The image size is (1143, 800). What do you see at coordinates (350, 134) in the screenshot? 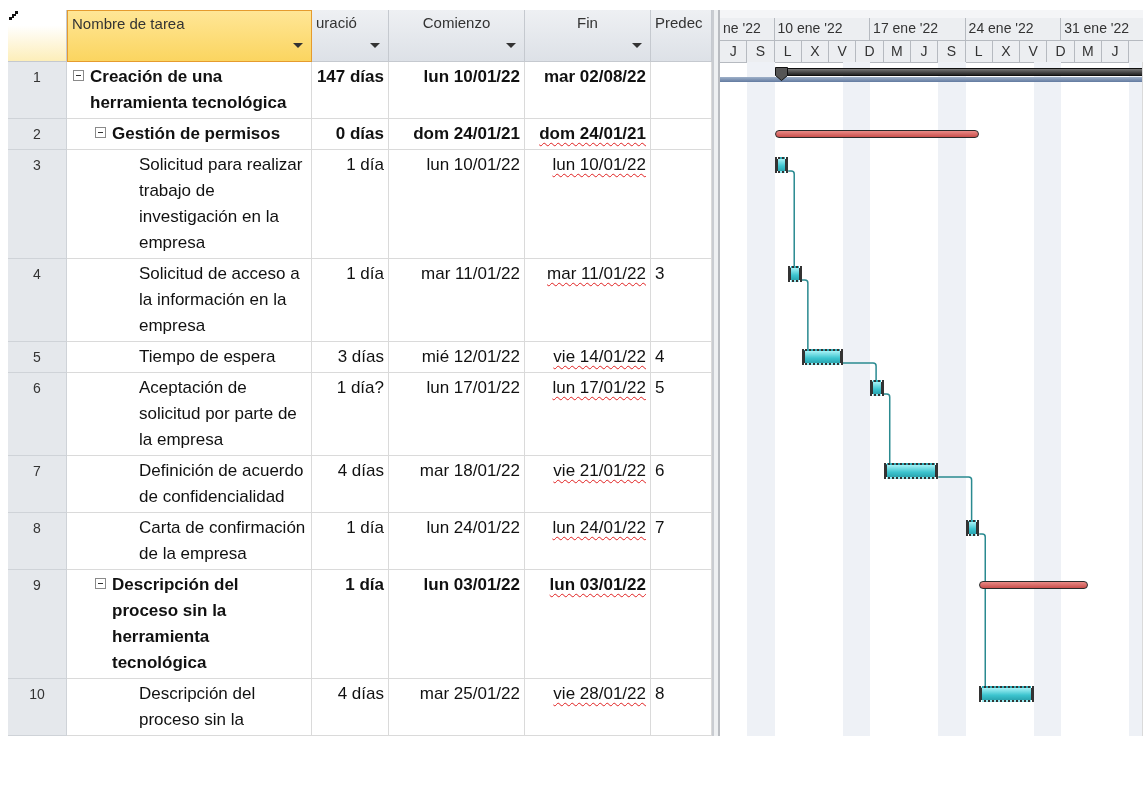
I see `duration-cell: 0 días` at bounding box center [350, 134].